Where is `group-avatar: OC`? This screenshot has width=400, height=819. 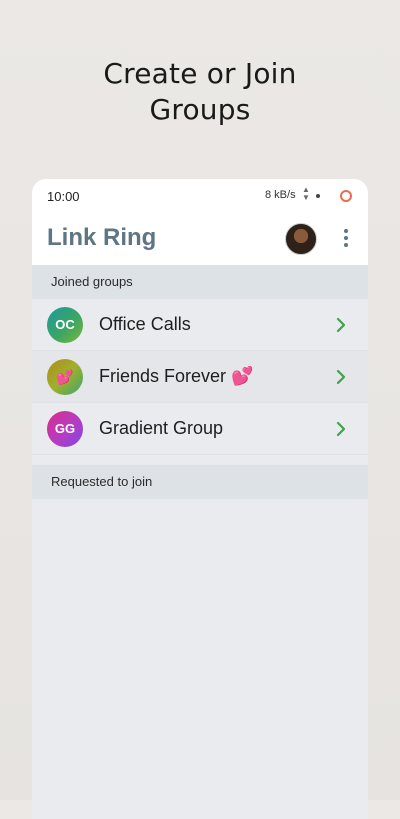
group-avatar: OC is located at coordinates (65, 325).